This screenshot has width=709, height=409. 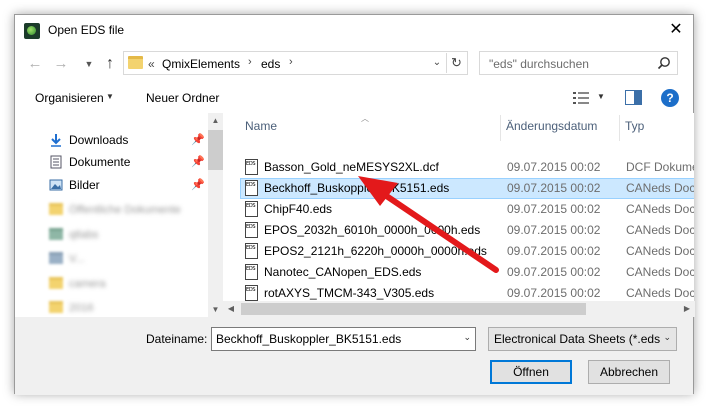 What do you see at coordinates (601, 96) in the screenshot?
I see `view-chevron-down-icon: ▼` at bounding box center [601, 96].